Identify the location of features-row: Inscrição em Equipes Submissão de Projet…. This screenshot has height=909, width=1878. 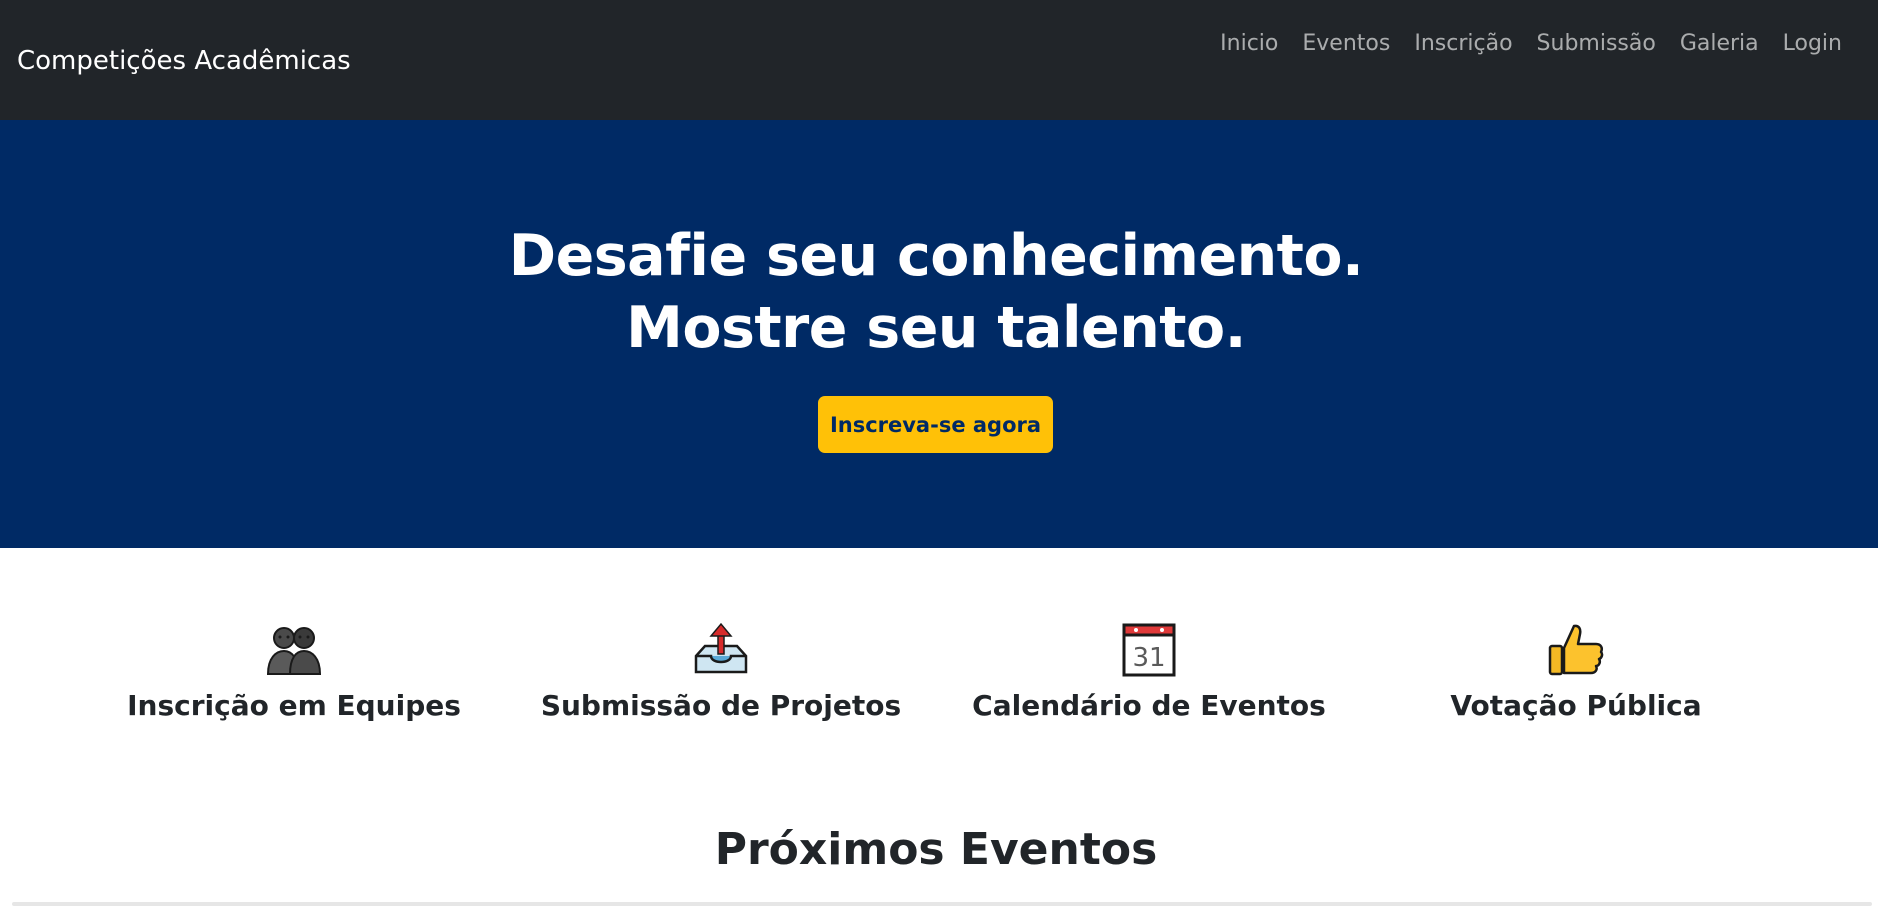
(939, 685).